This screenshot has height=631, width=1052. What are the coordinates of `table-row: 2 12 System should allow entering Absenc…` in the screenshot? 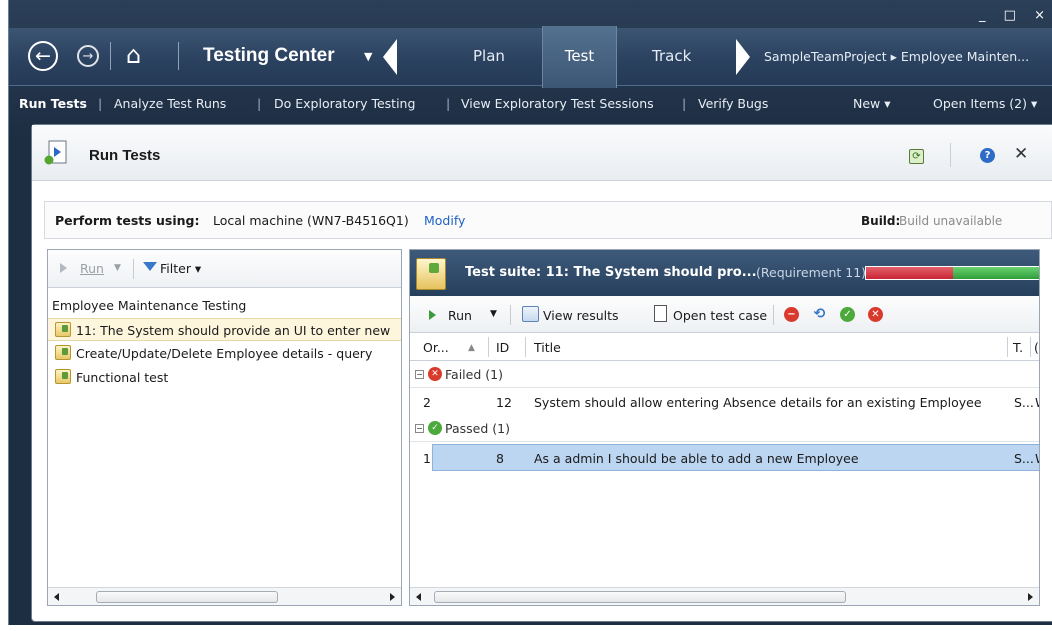 It's located at (724, 402).